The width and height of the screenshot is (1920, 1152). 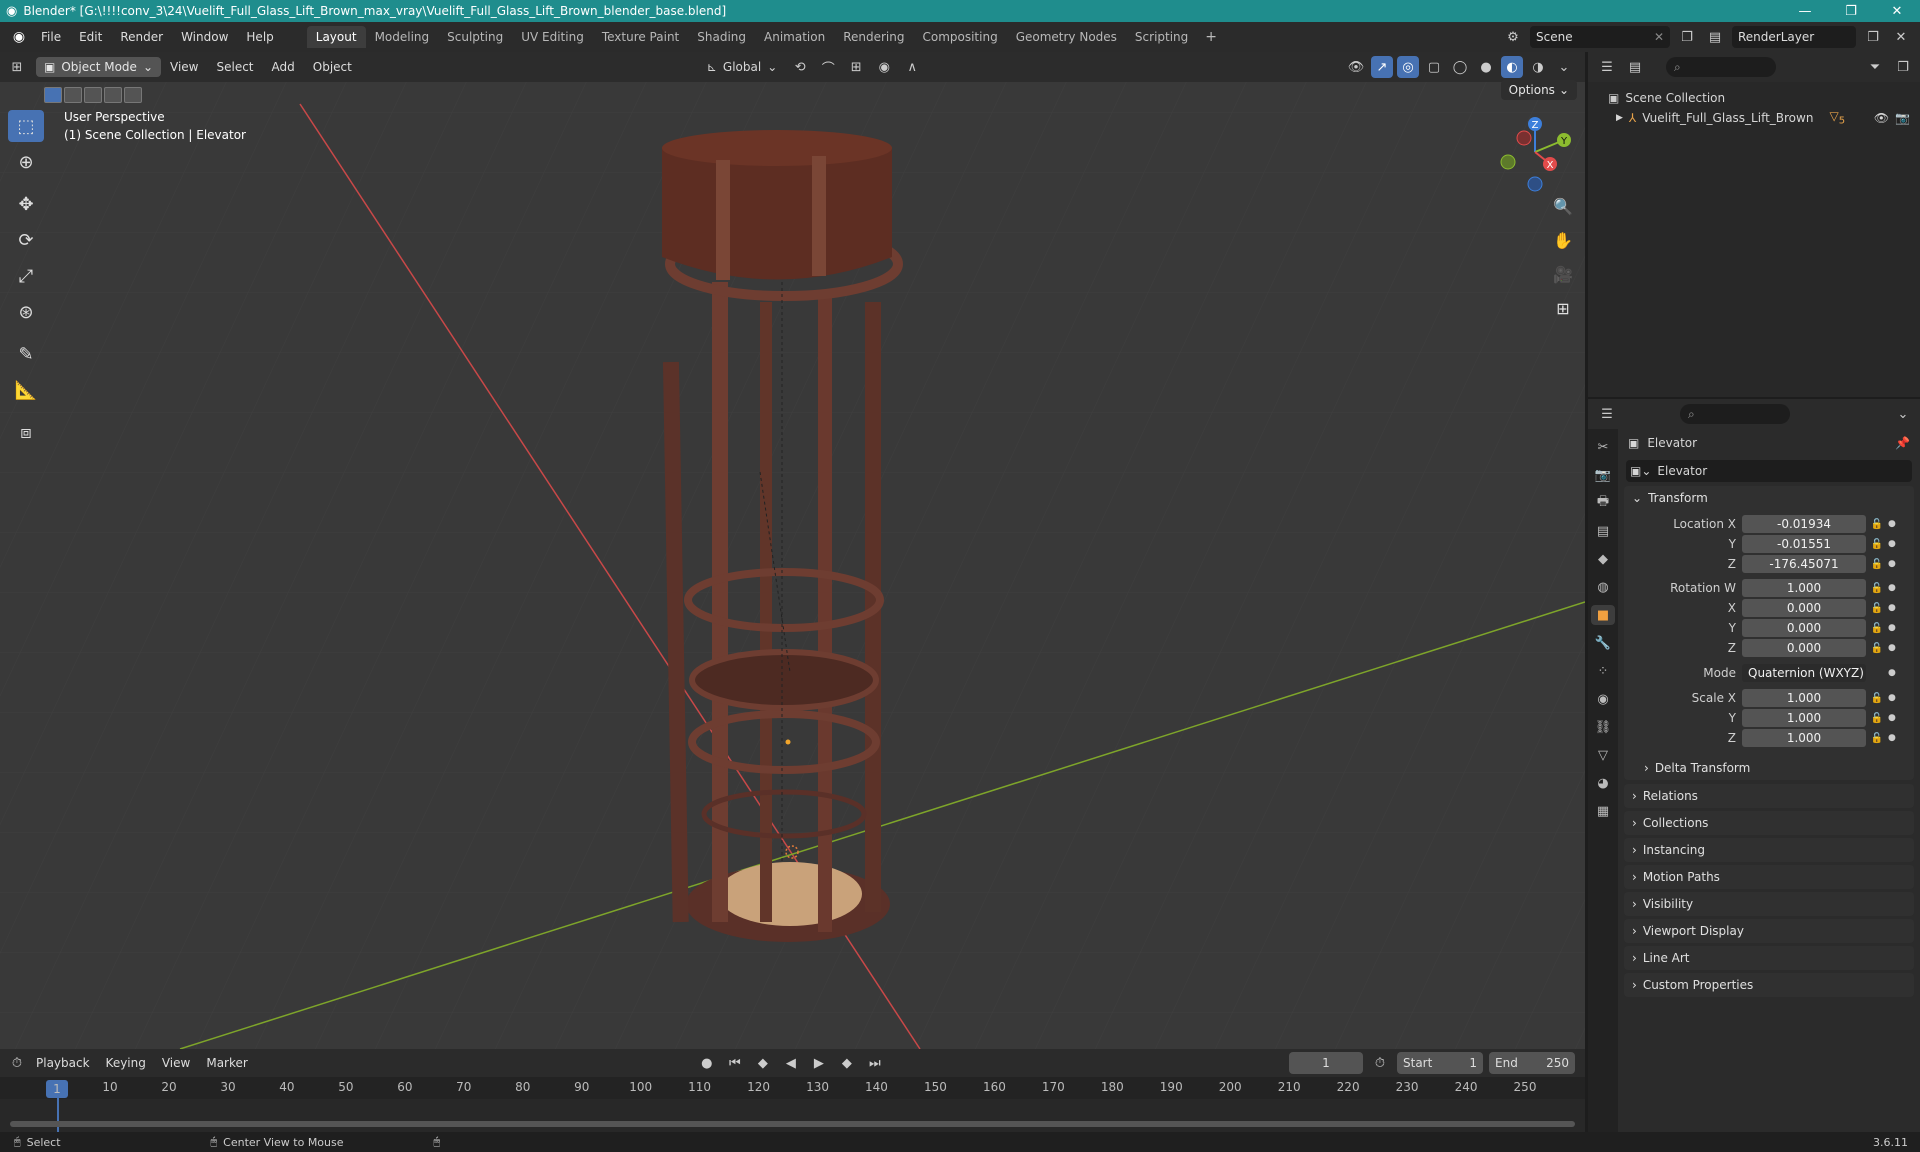 What do you see at coordinates (332, 67) in the screenshot?
I see `viewport-menu-object: Object` at bounding box center [332, 67].